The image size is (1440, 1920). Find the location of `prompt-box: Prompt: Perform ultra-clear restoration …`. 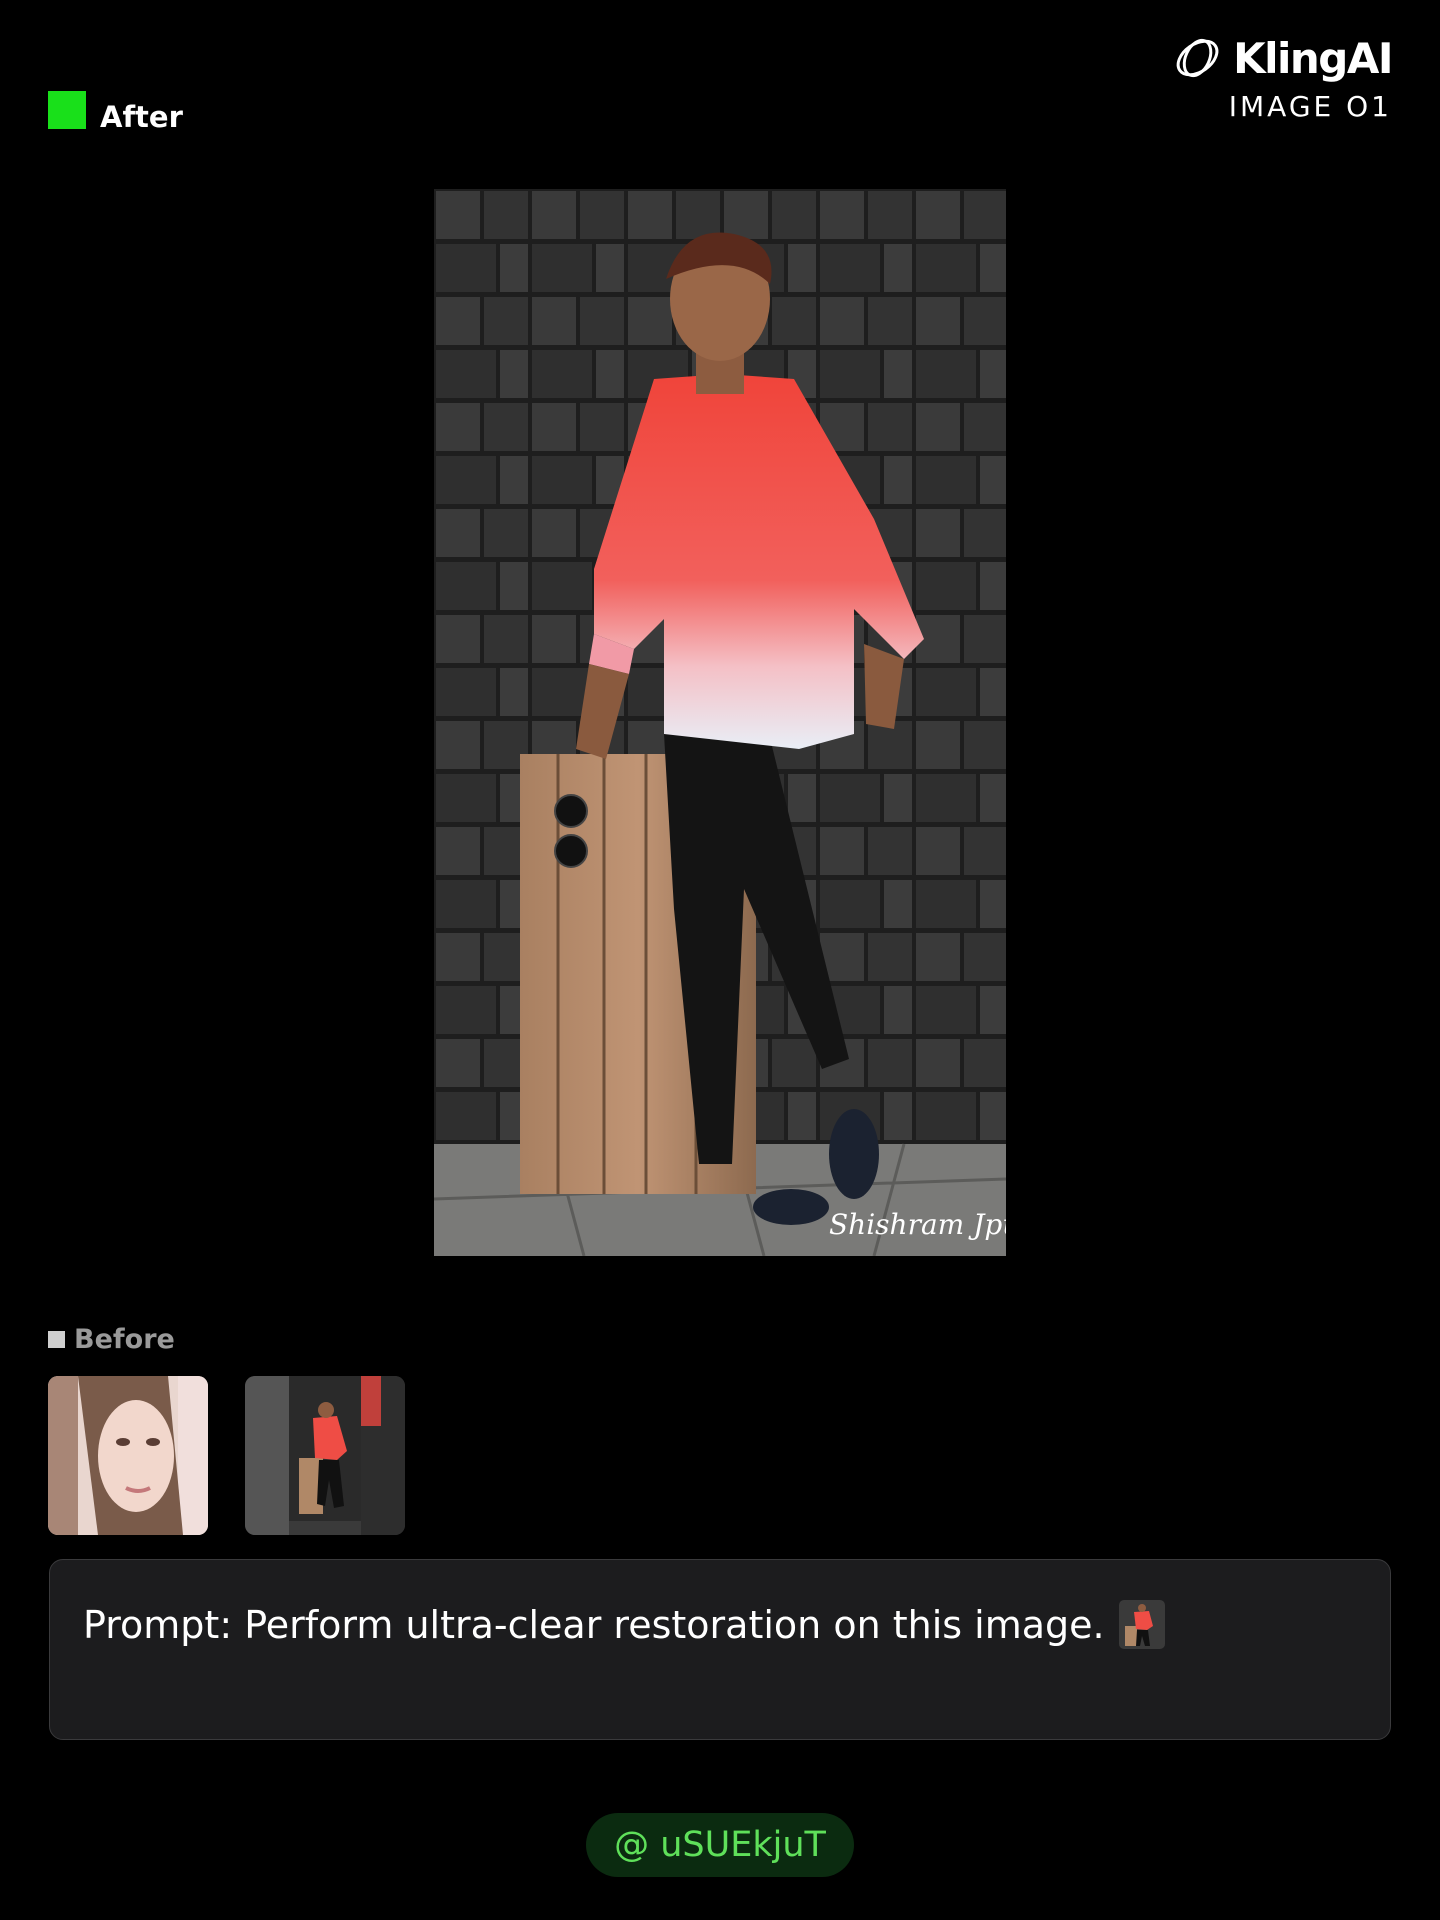

prompt-box: Prompt: Perform ultra-clear restoration … is located at coordinates (720, 1649).